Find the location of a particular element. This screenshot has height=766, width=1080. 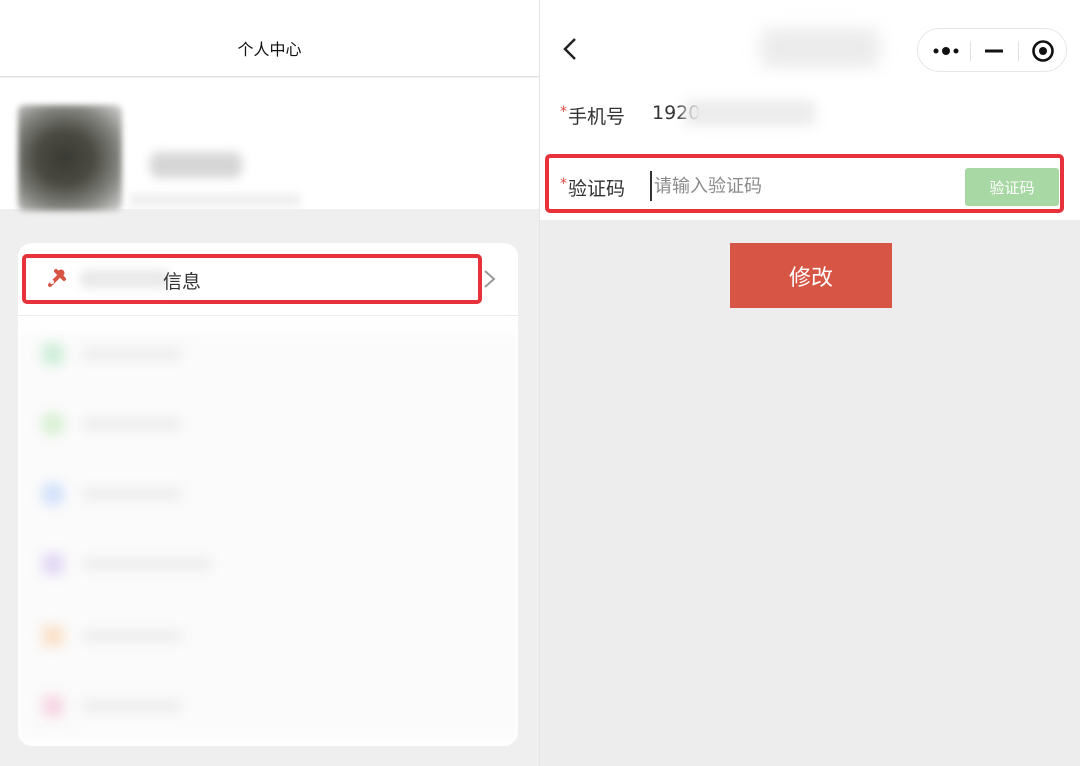

submit-button: 修改 is located at coordinates (811, 275).